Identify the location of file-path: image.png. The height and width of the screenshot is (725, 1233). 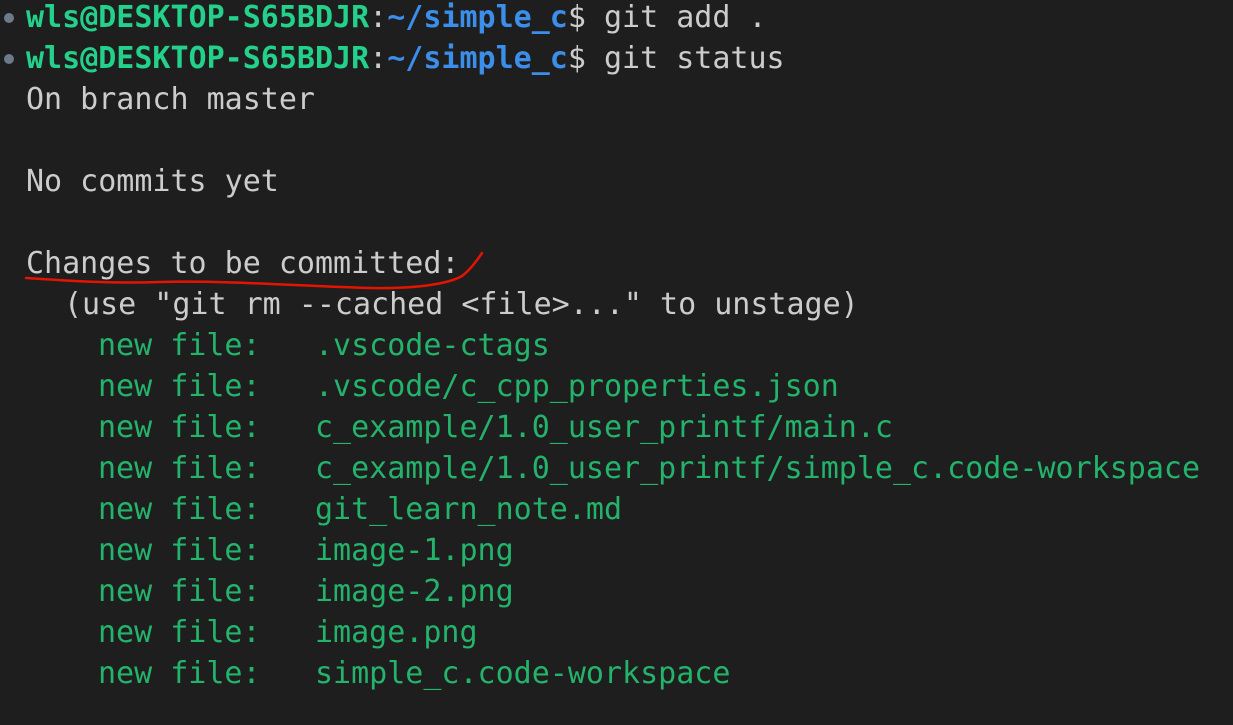
(396, 632).